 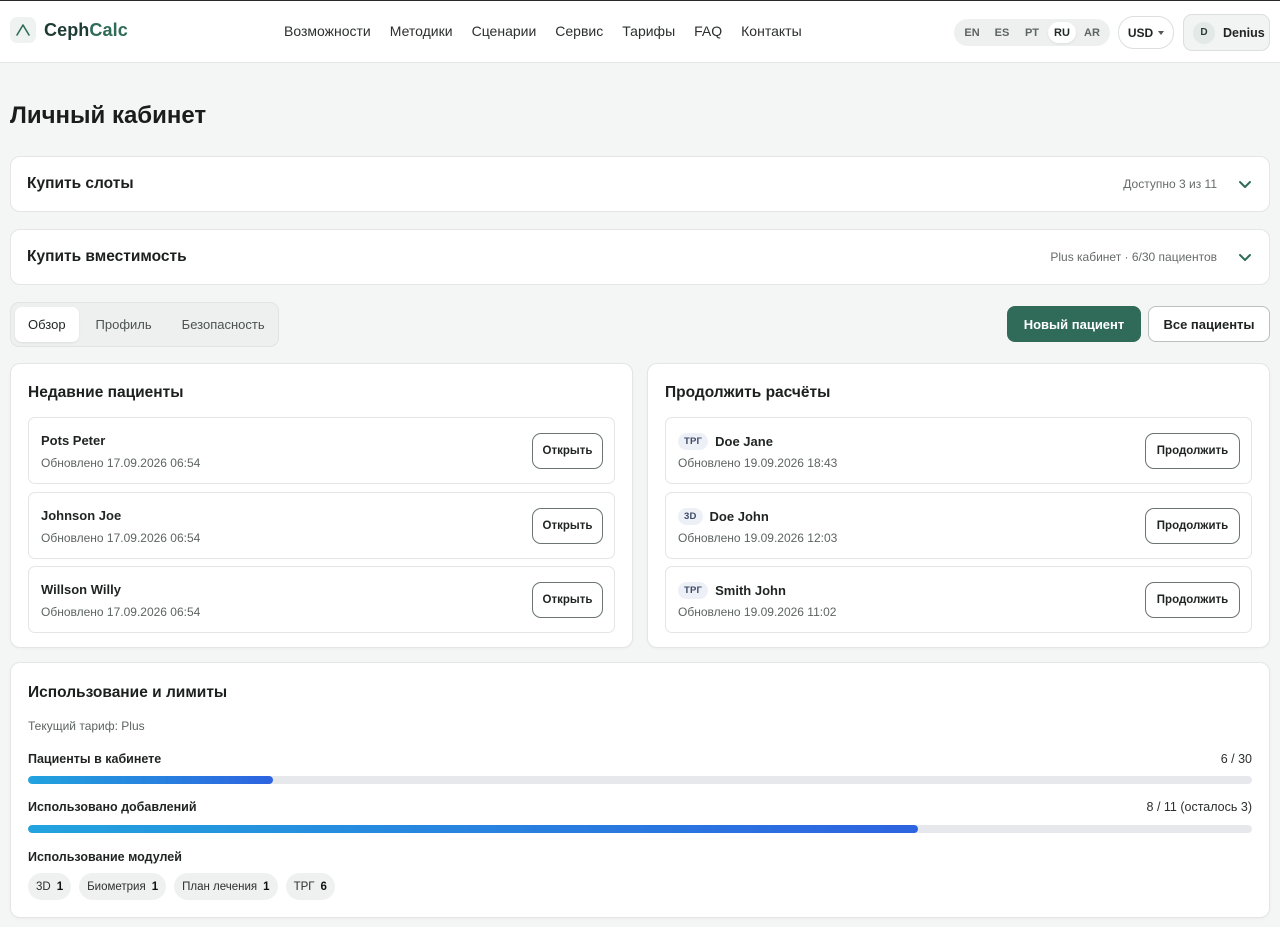 I want to click on patient-name: Pots Peter, so click(x=73, y=440).